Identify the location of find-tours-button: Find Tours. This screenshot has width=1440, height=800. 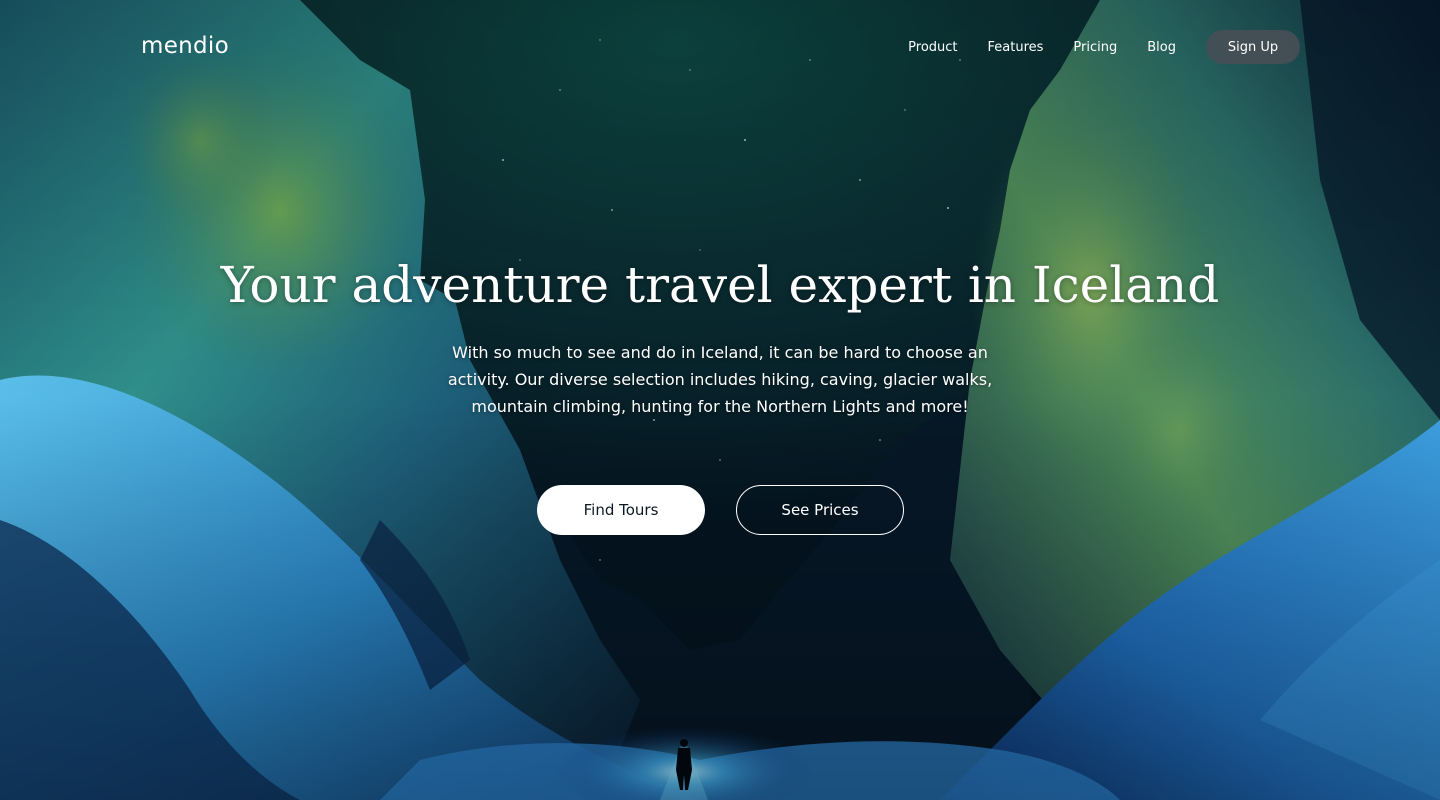
(621, 510).